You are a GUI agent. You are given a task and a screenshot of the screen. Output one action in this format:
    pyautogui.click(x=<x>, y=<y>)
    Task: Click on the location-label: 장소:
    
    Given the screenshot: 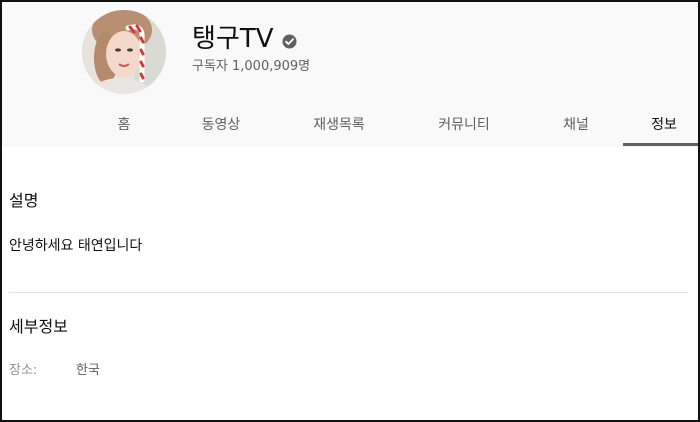 What is the action you would take?
    pyautogui.click(x=23, y=370)
    